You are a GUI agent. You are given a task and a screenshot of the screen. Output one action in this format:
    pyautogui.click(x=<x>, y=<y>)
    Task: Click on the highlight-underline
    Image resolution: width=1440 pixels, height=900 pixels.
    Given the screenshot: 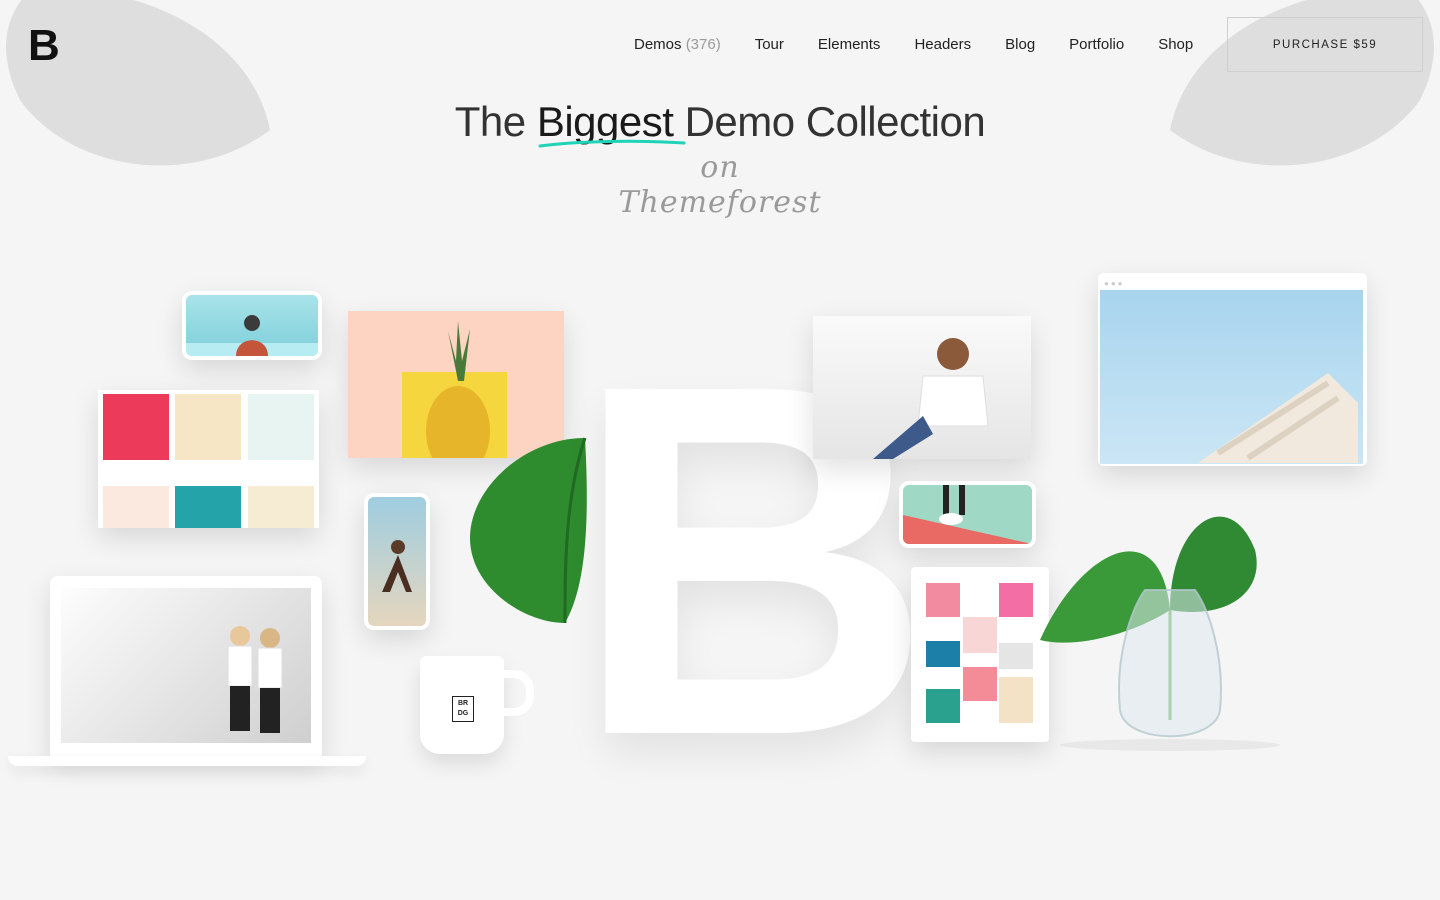 What is the action you would take?
    pyautogui.click(x=612, y=143)
    